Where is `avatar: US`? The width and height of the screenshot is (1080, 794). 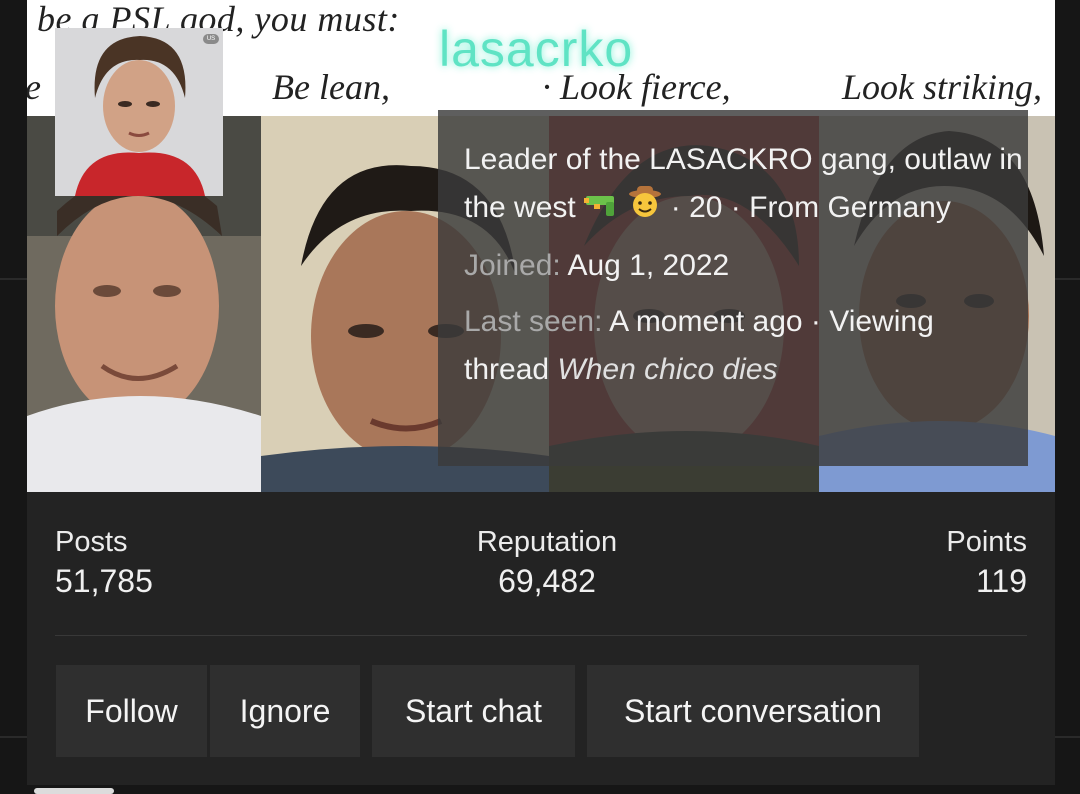 avatar: US is located at coordinates (139, 112).